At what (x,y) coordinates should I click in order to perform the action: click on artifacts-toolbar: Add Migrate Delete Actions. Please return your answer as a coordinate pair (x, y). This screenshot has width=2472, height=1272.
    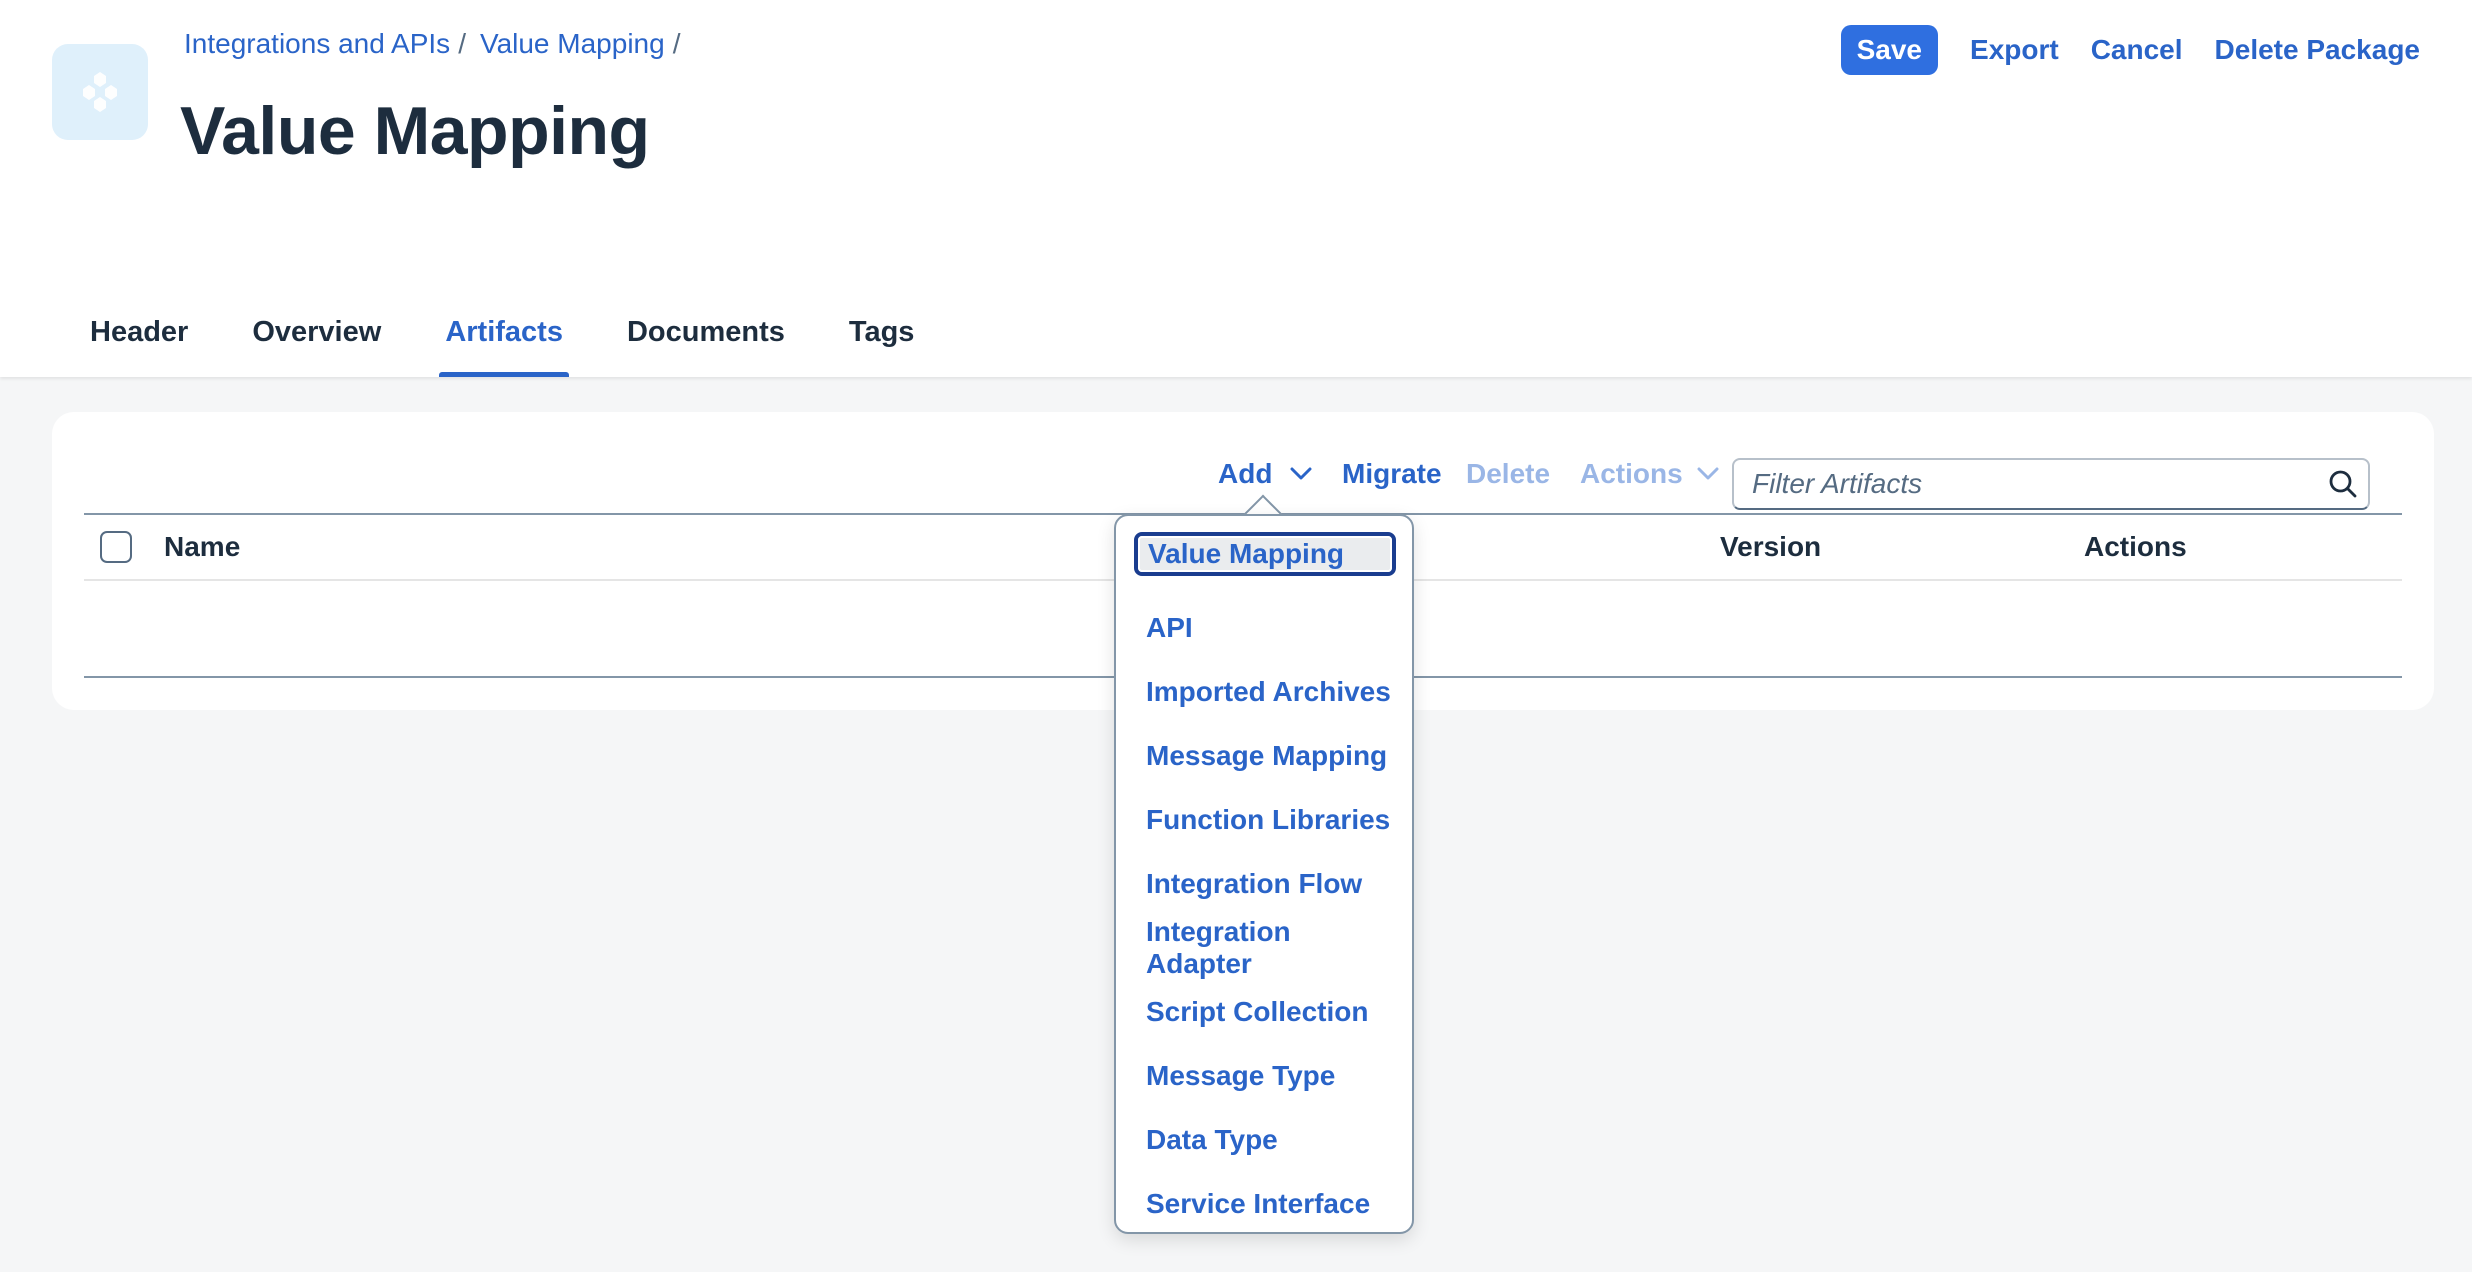
    Looking at the image, I should click on (1243, 478).